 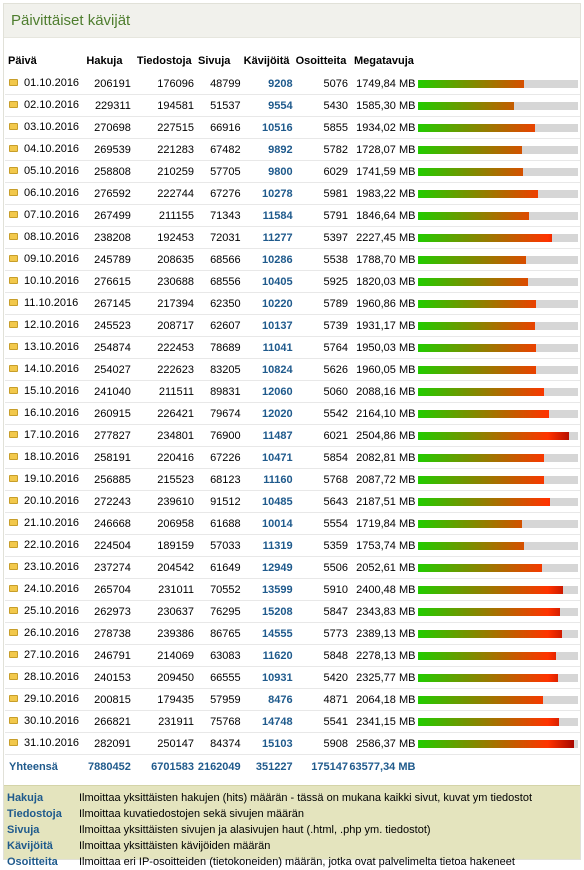 What do you see at coordinates (320, 655) in the screenshot?
I see `row-sites: 5848` at bounding box center [320, 655].